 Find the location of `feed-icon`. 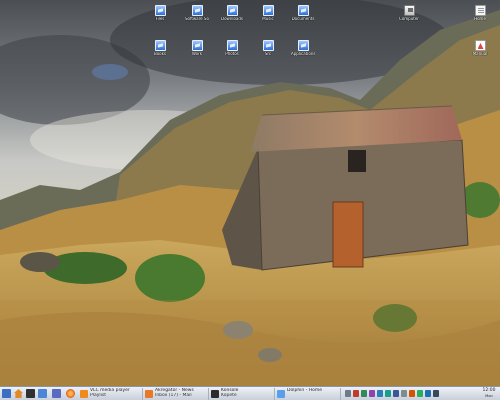

feed-icon is located at coordinates (149, 394).